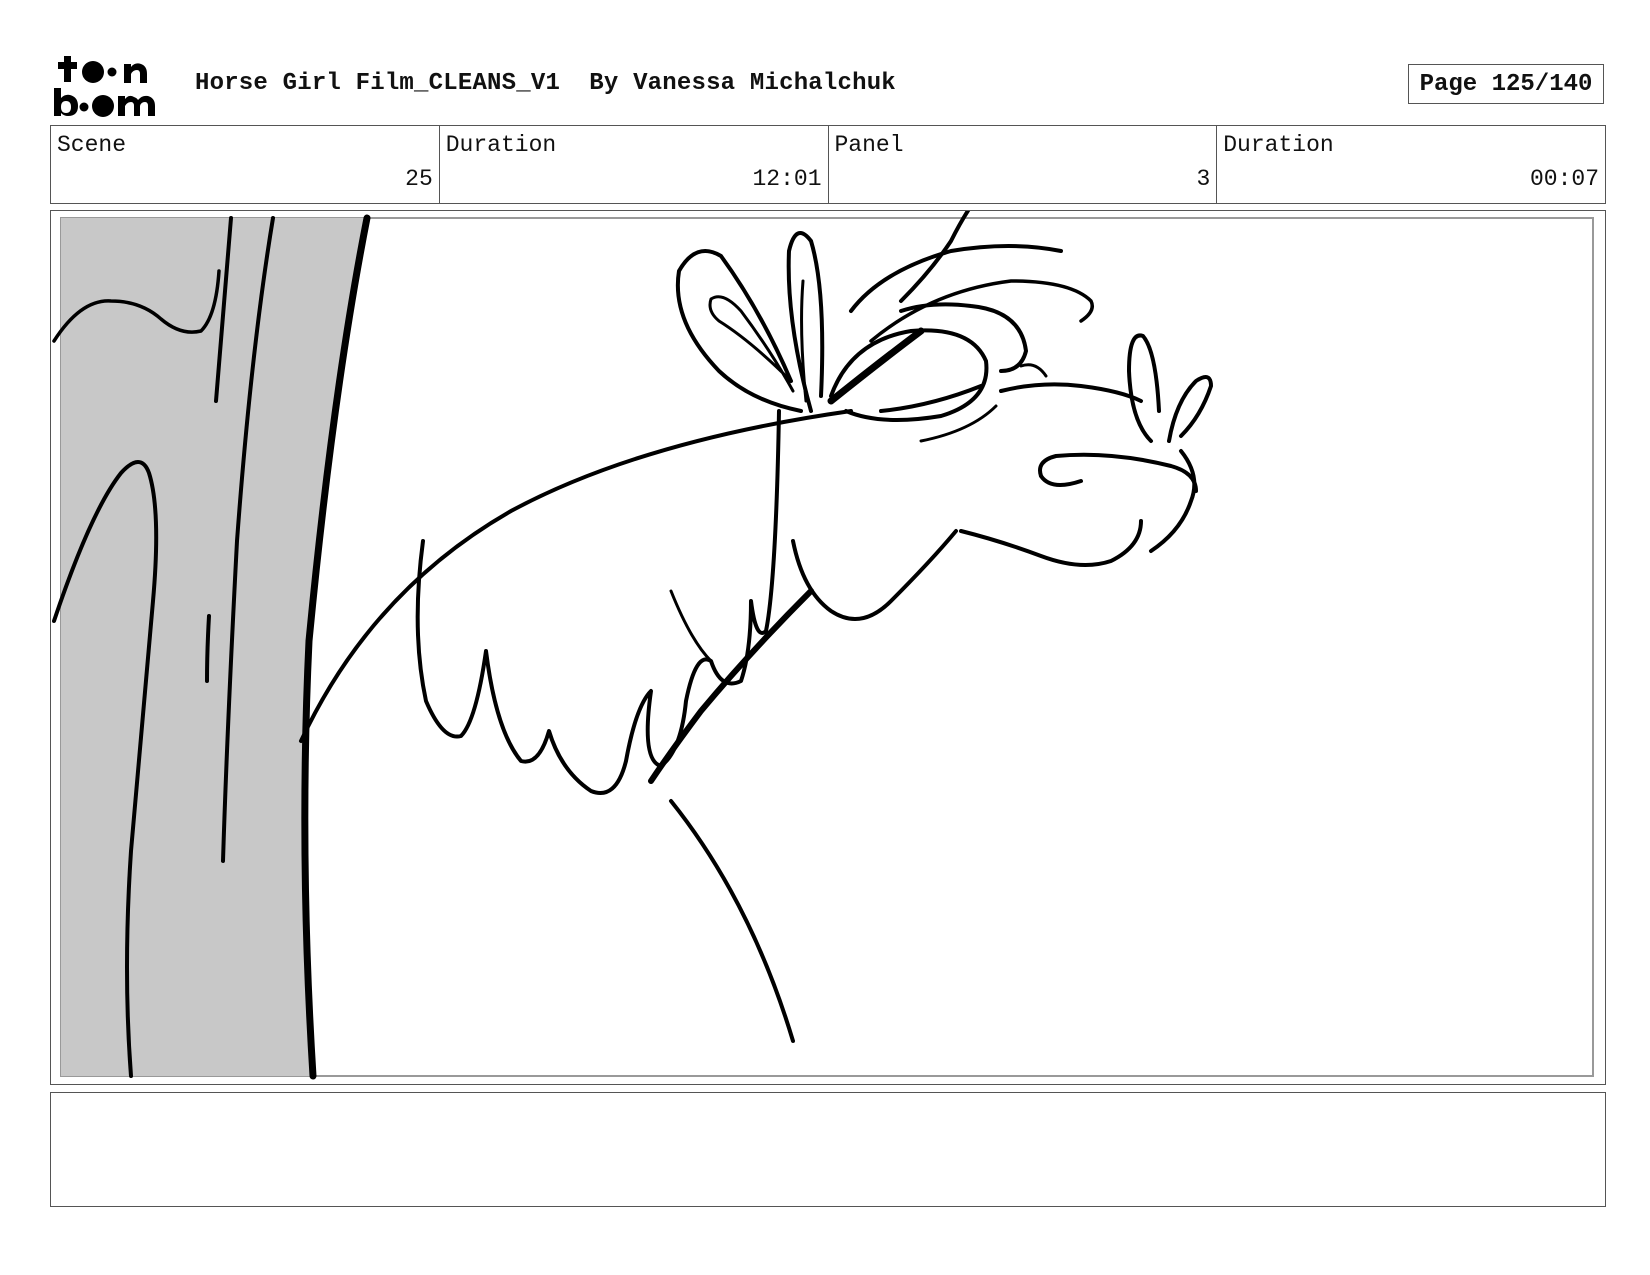  What do you see at coordinates (1278, 145) in the screenshot?
I see `panel-duration-label: Duration` at bounding box center [1278, 145].